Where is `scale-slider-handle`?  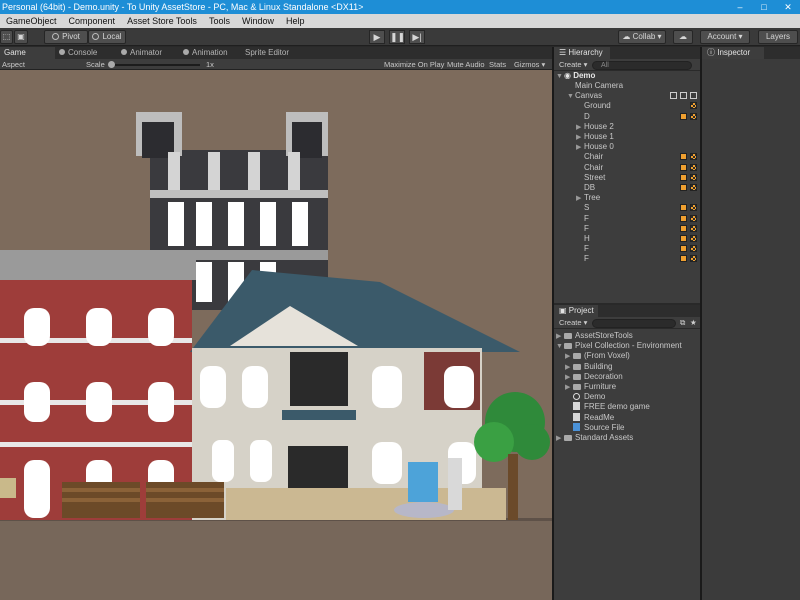 scale-slider-handle is located at coordinates (111, 64).